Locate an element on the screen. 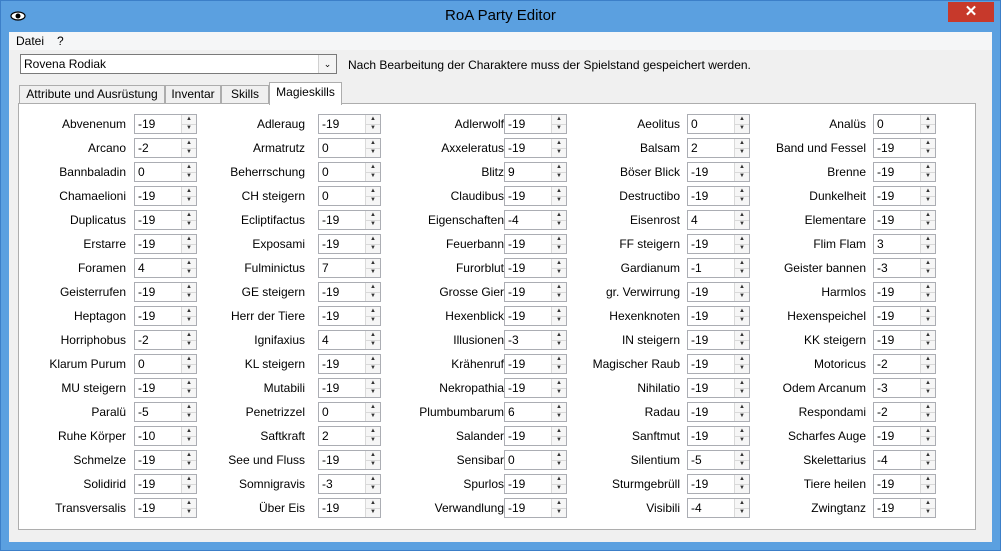 The width and height of the screenshot is (1001, 551). spell-value-stepper: -4 ▲ ▼ is located at coordinates (904, 460).